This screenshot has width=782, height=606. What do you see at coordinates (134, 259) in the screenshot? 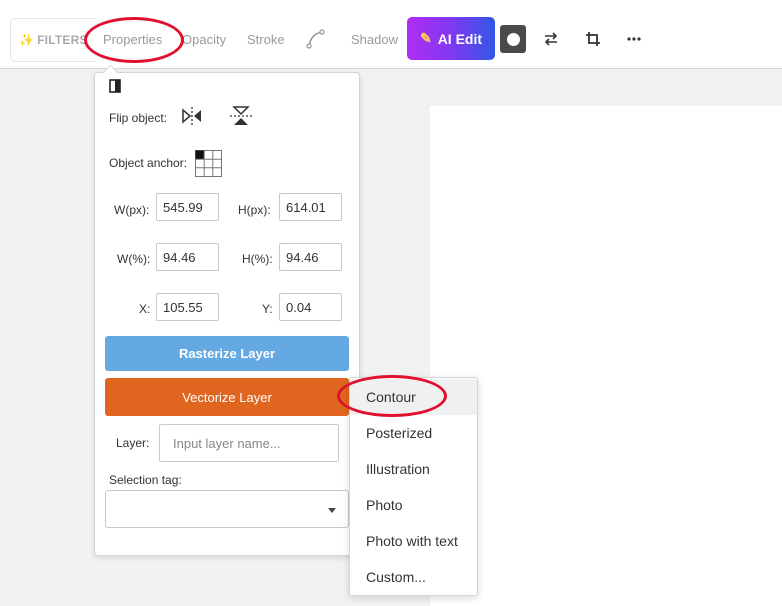
I see `width-pct-label: W(%):` at bounding box center [134, 259].